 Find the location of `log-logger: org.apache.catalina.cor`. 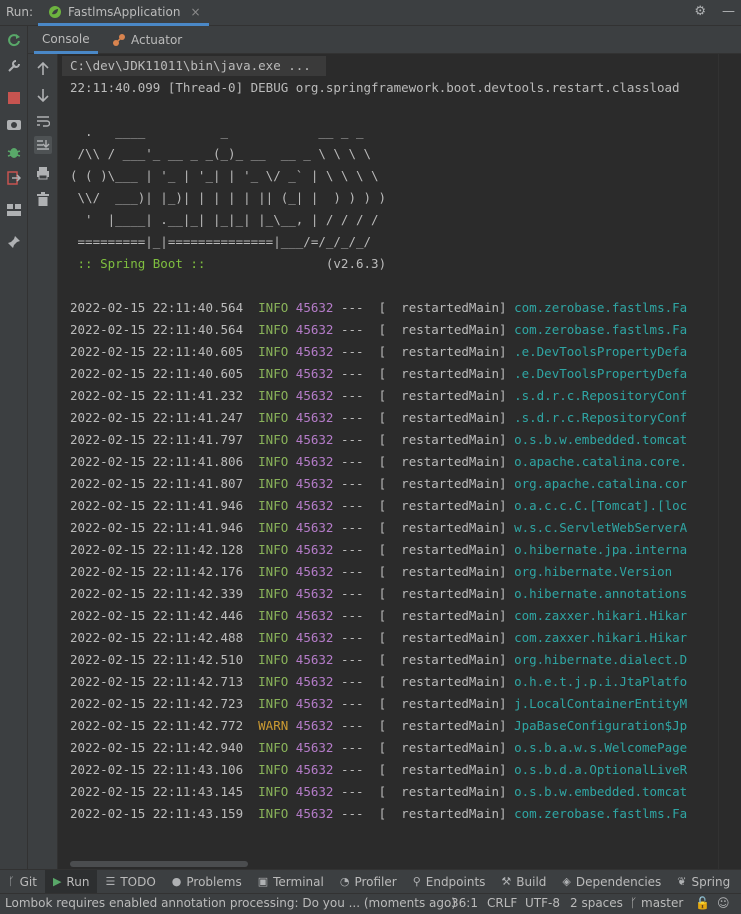

log-logger: org.apache.catalina.cor is located at coordinates (601, 483).